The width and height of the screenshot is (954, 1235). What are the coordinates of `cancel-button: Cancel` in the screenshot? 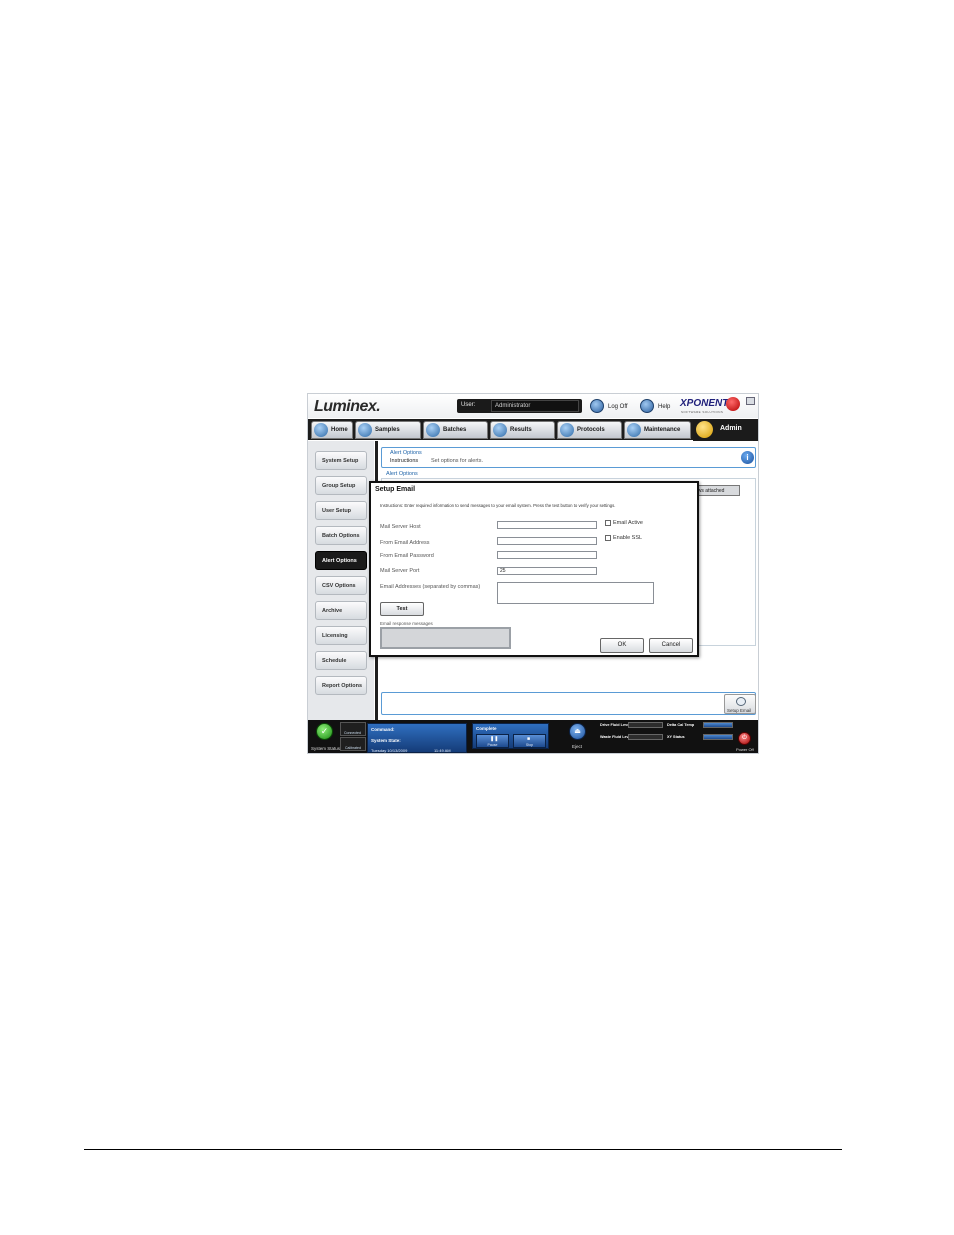 It's located at (671, 645).